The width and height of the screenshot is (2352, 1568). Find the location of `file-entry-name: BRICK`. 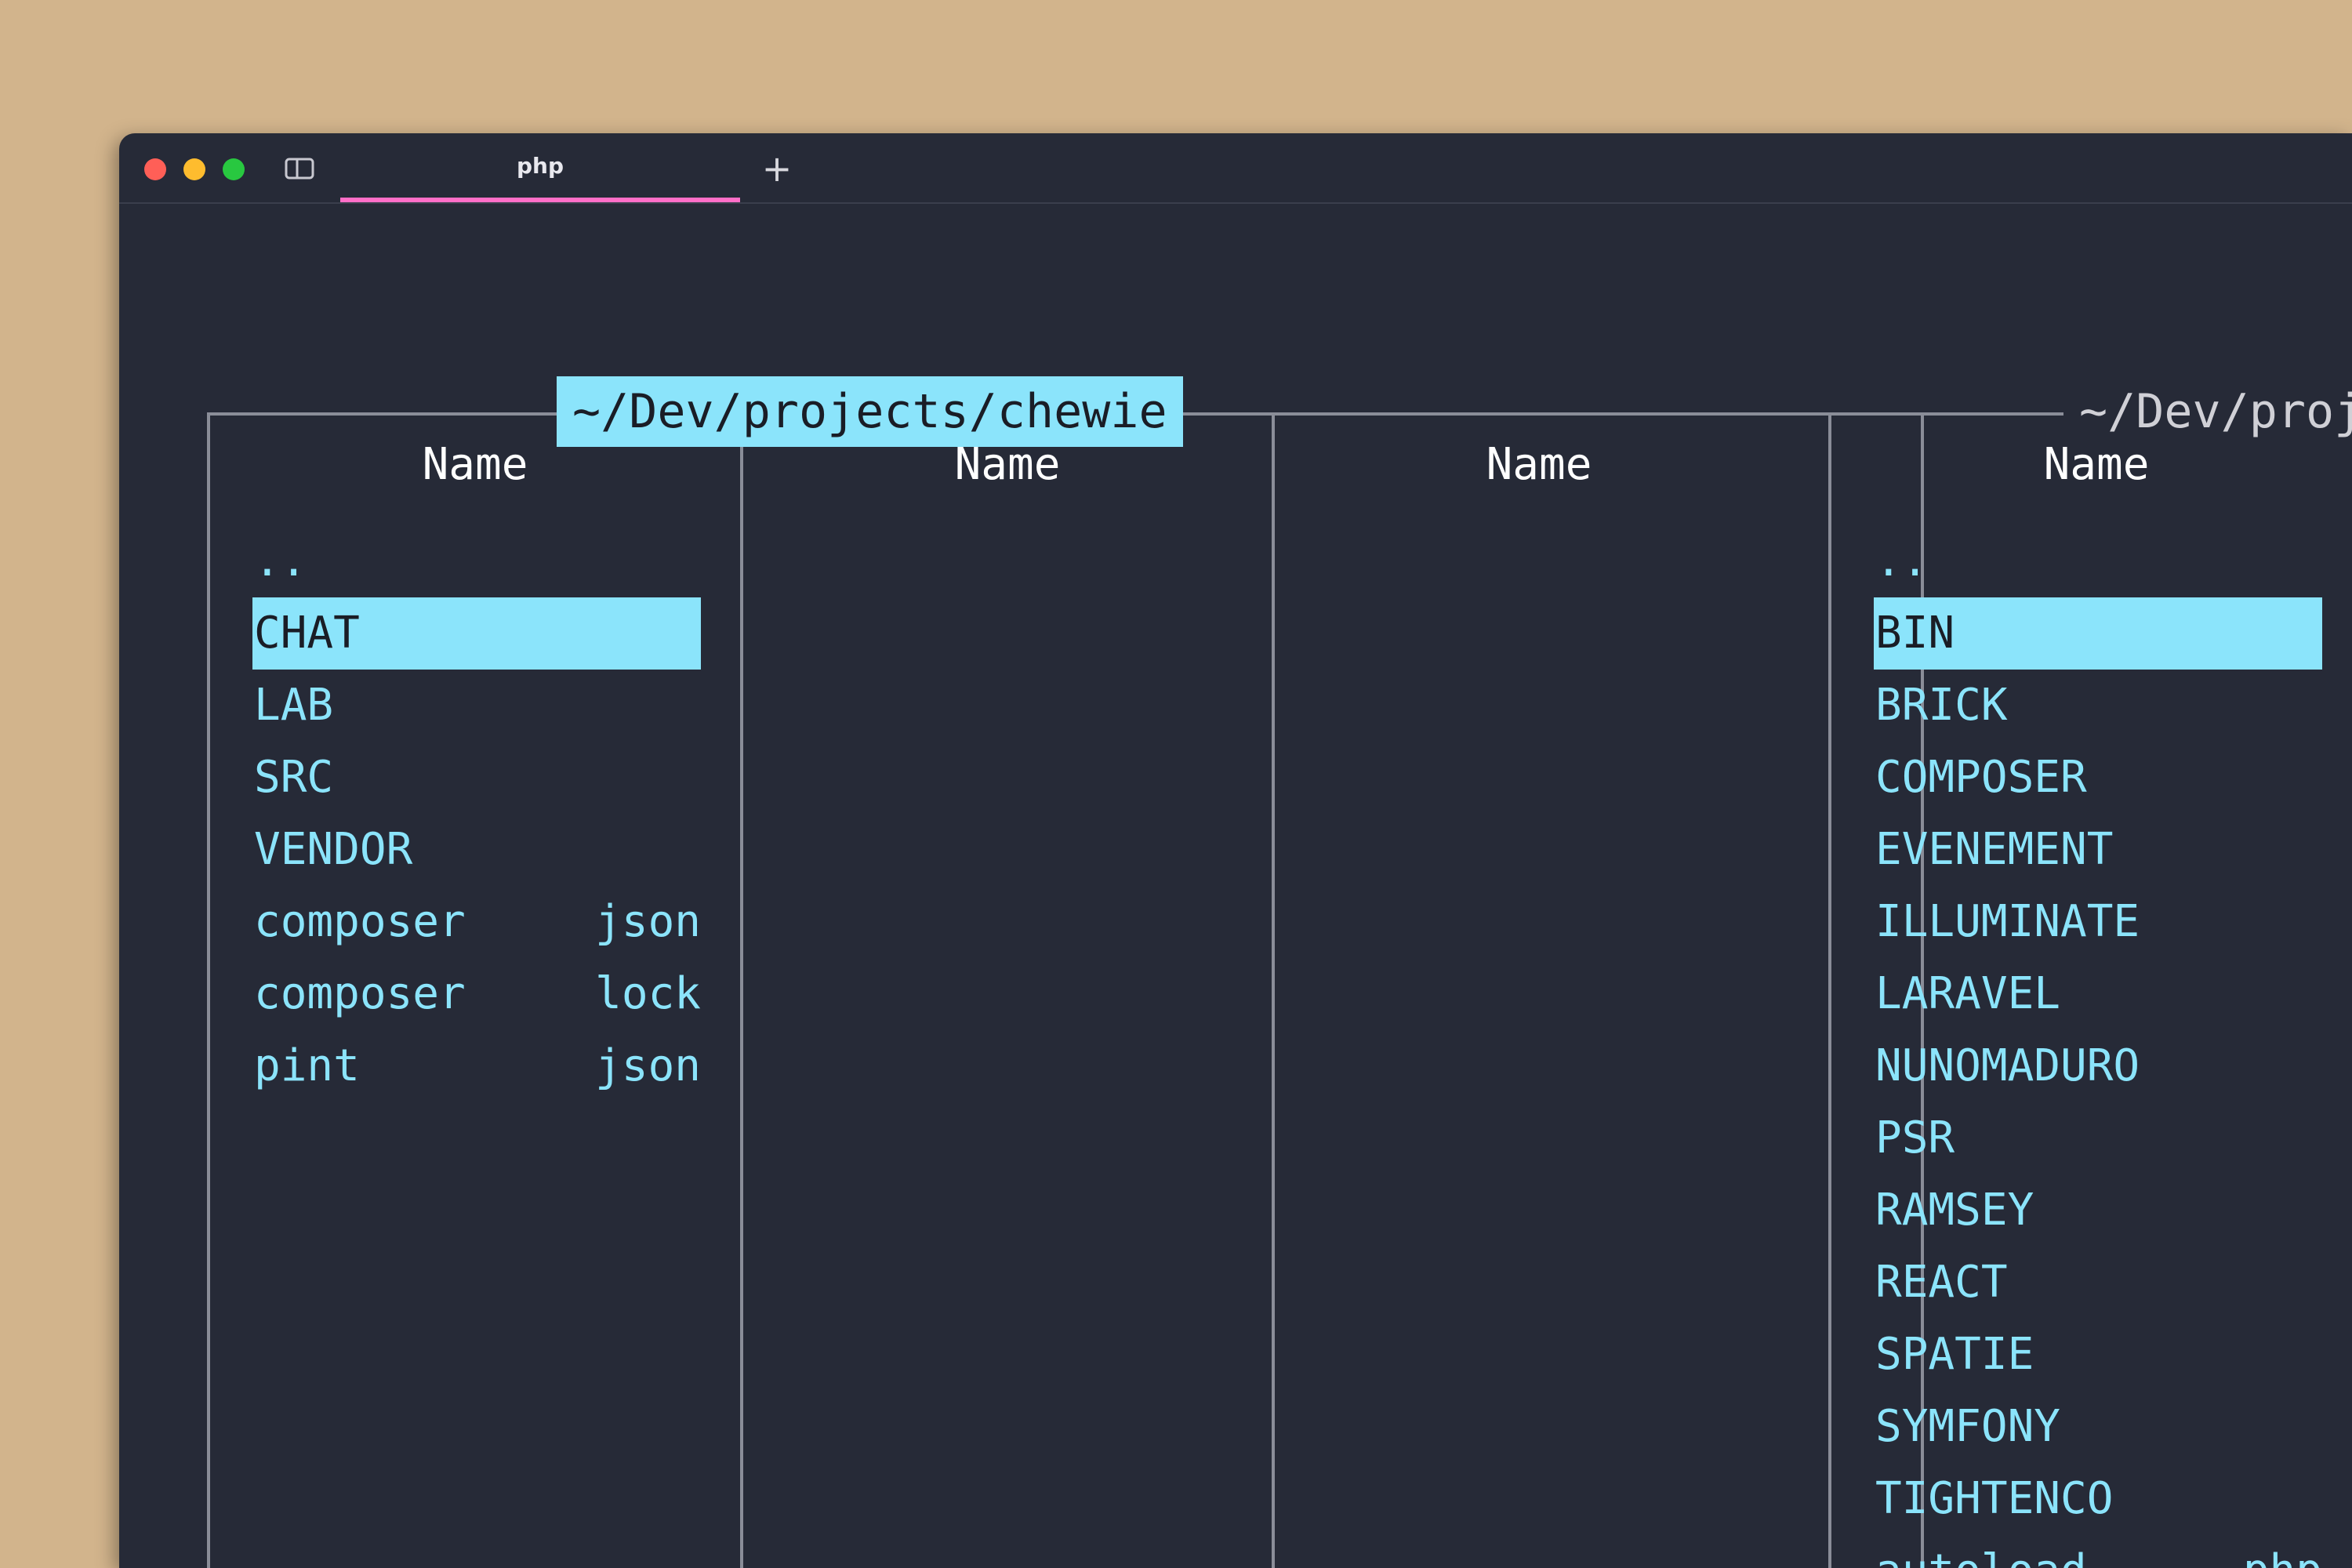

file-entry-name: BRICK is located at coordinates (1941, 705).